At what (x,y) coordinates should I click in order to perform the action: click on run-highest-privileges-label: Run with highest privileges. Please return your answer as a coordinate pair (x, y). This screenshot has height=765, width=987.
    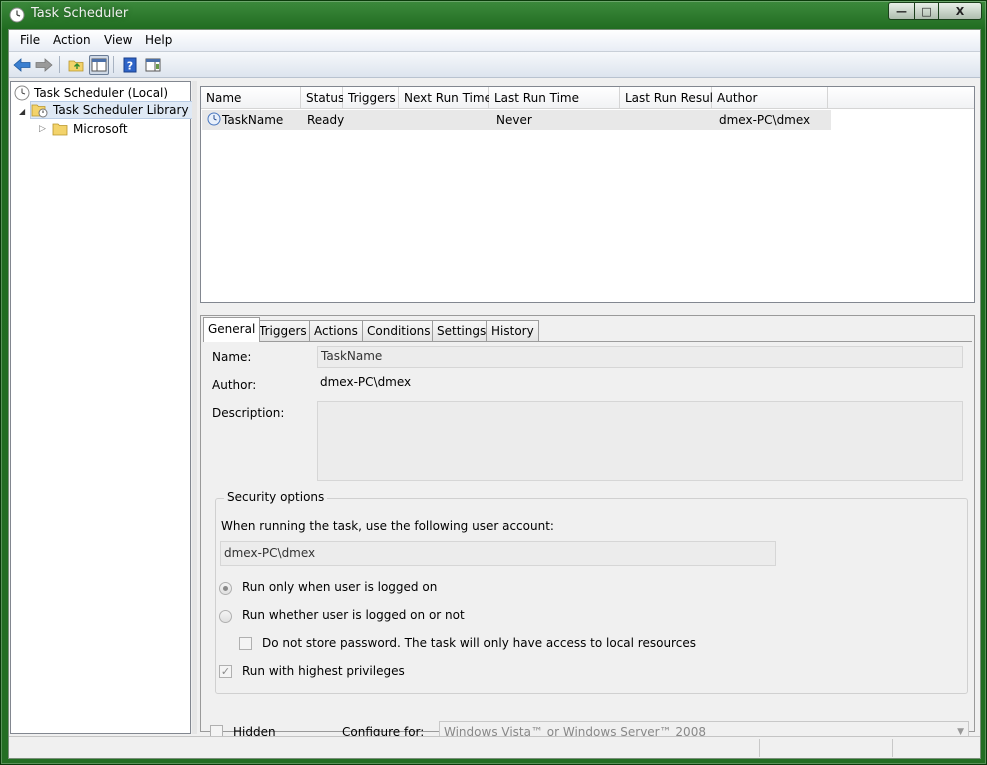
    Looking at the image, I should click on (323, 671).